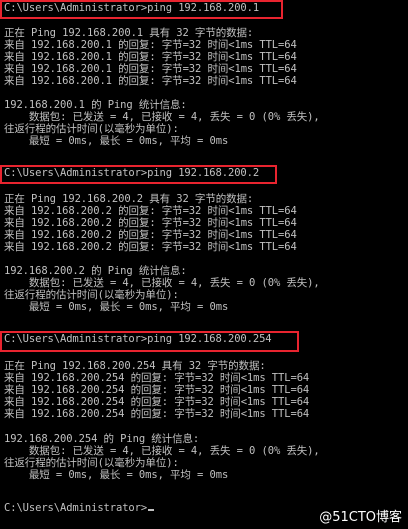 The image size is (408, 529). I want to click on text-cursor, so click(151, 510).